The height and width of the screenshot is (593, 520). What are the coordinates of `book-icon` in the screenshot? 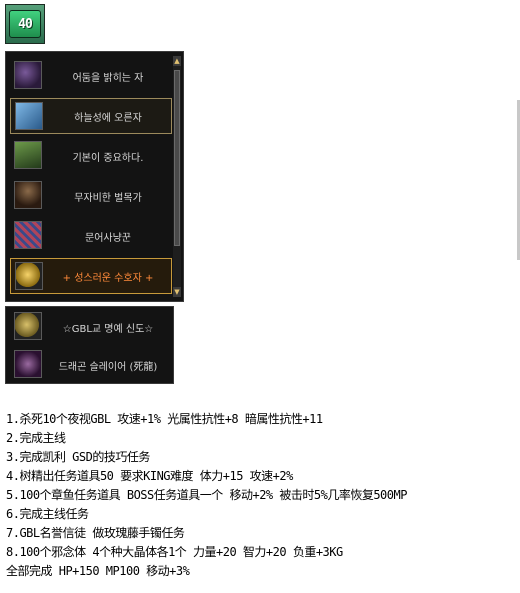 It's located at (28, 155).